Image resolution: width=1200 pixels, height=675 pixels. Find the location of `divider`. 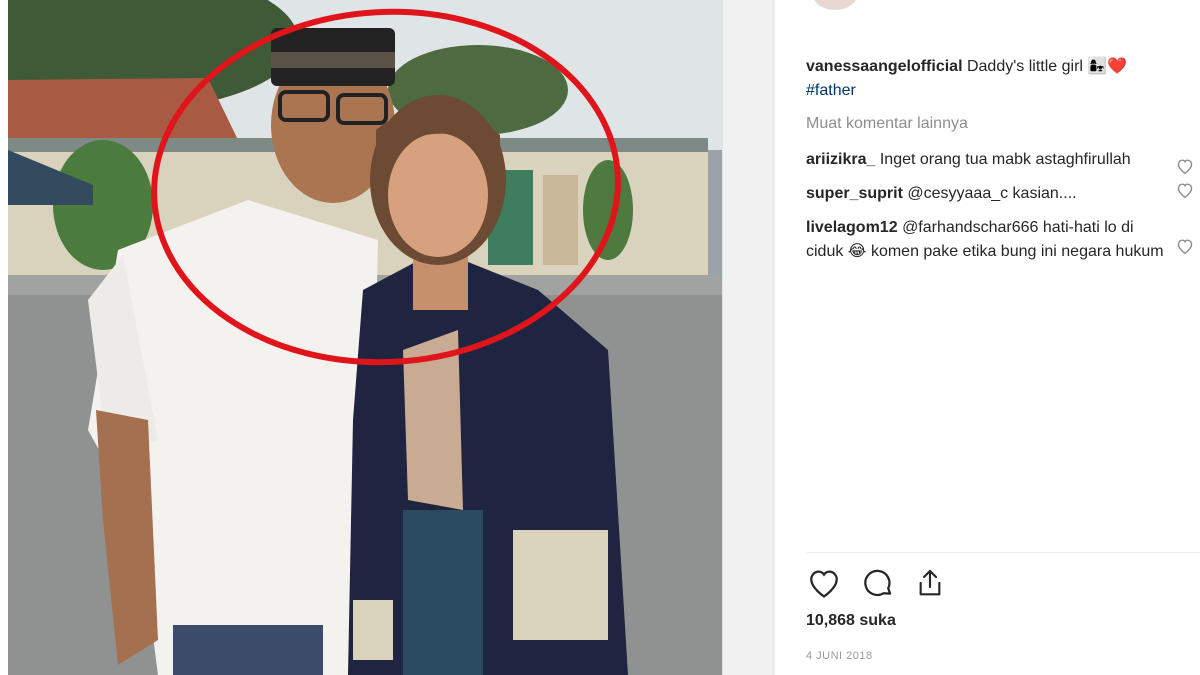

divider is located at coordinates (1003, 552).